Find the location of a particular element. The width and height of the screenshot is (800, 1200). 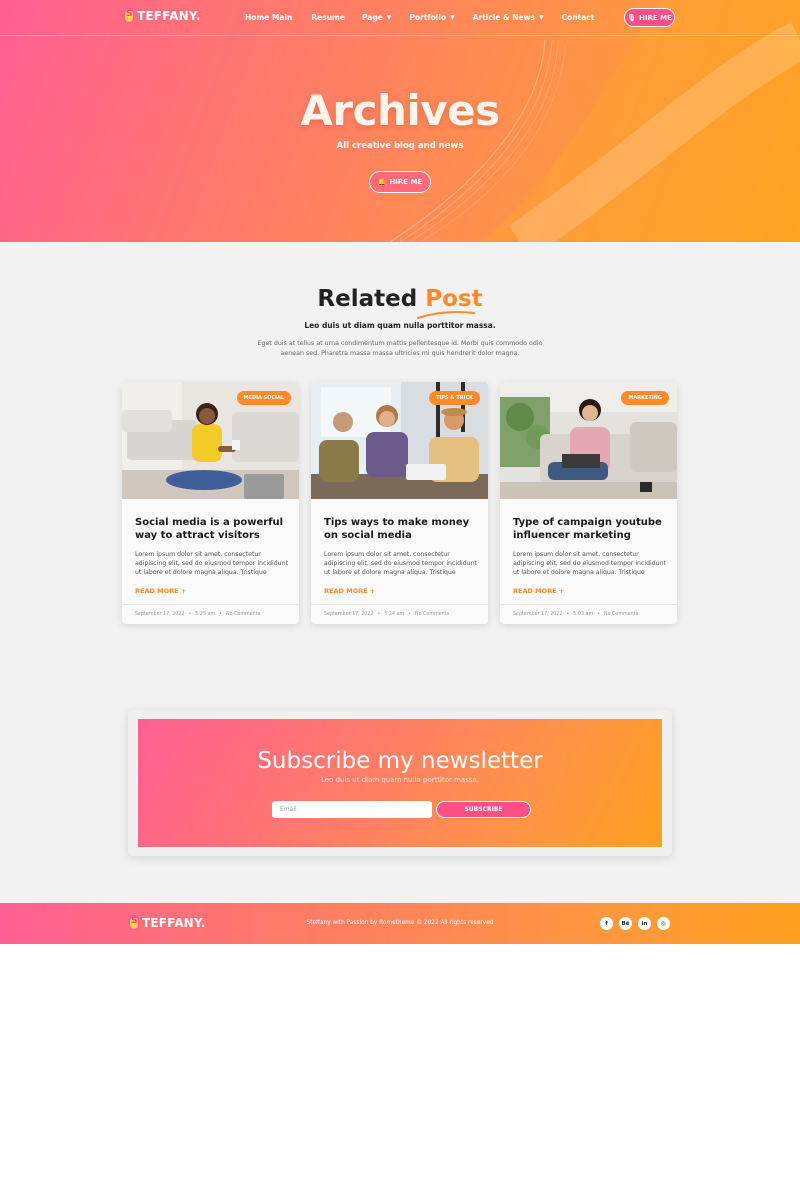

post-time: 5:24 am is located at coordinates (394, 614).